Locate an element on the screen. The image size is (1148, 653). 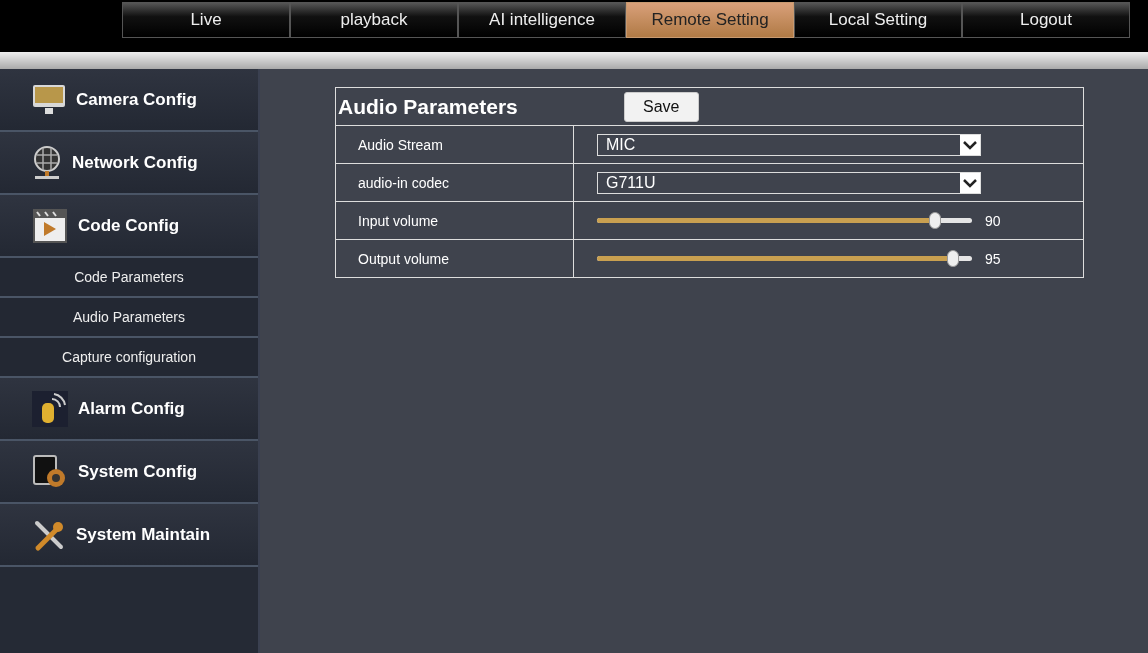
nav-tab: Live is located at coordinates (206, 20).